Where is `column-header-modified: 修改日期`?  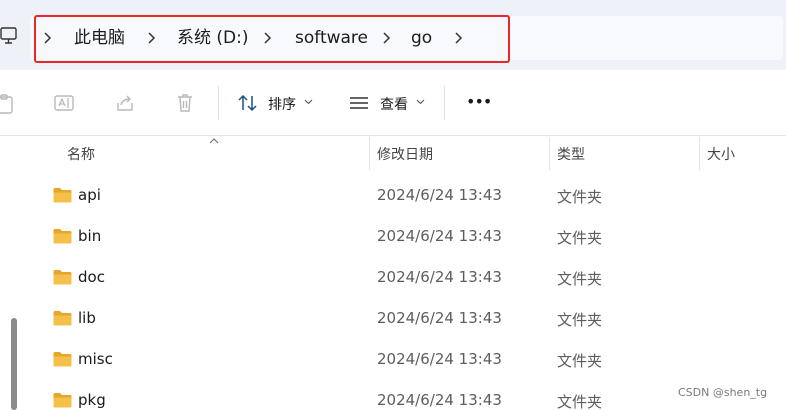 column-header-modified: 修改日期 is located at coordinates (405, 154).